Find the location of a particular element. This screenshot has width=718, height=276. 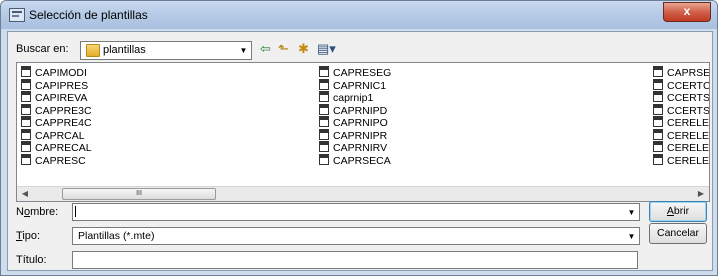

file-name: CAPPRE4C is located at coordinates (63, 123).